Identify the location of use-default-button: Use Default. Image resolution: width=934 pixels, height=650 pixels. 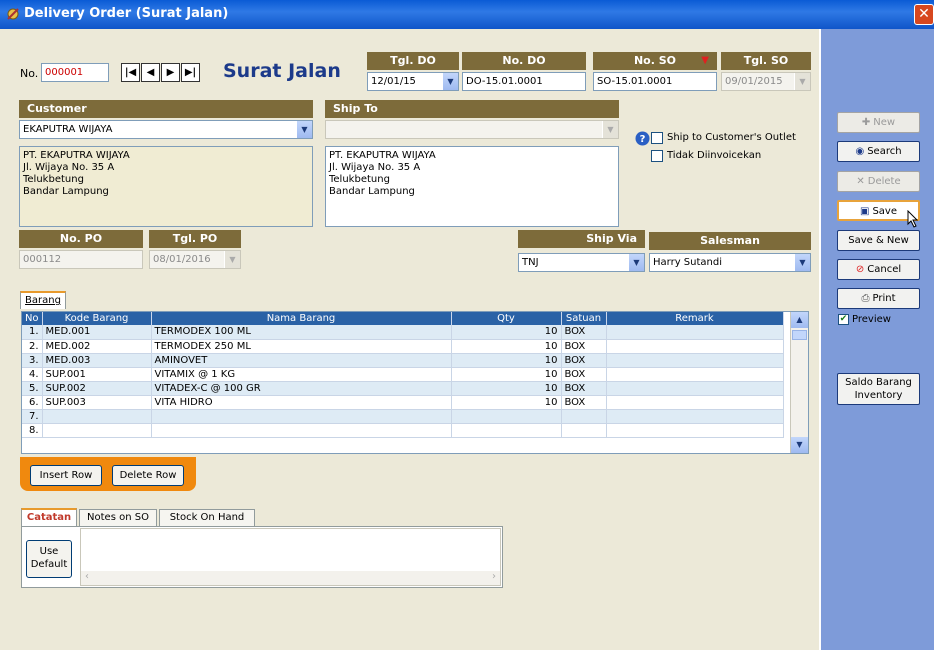
(49, 559).